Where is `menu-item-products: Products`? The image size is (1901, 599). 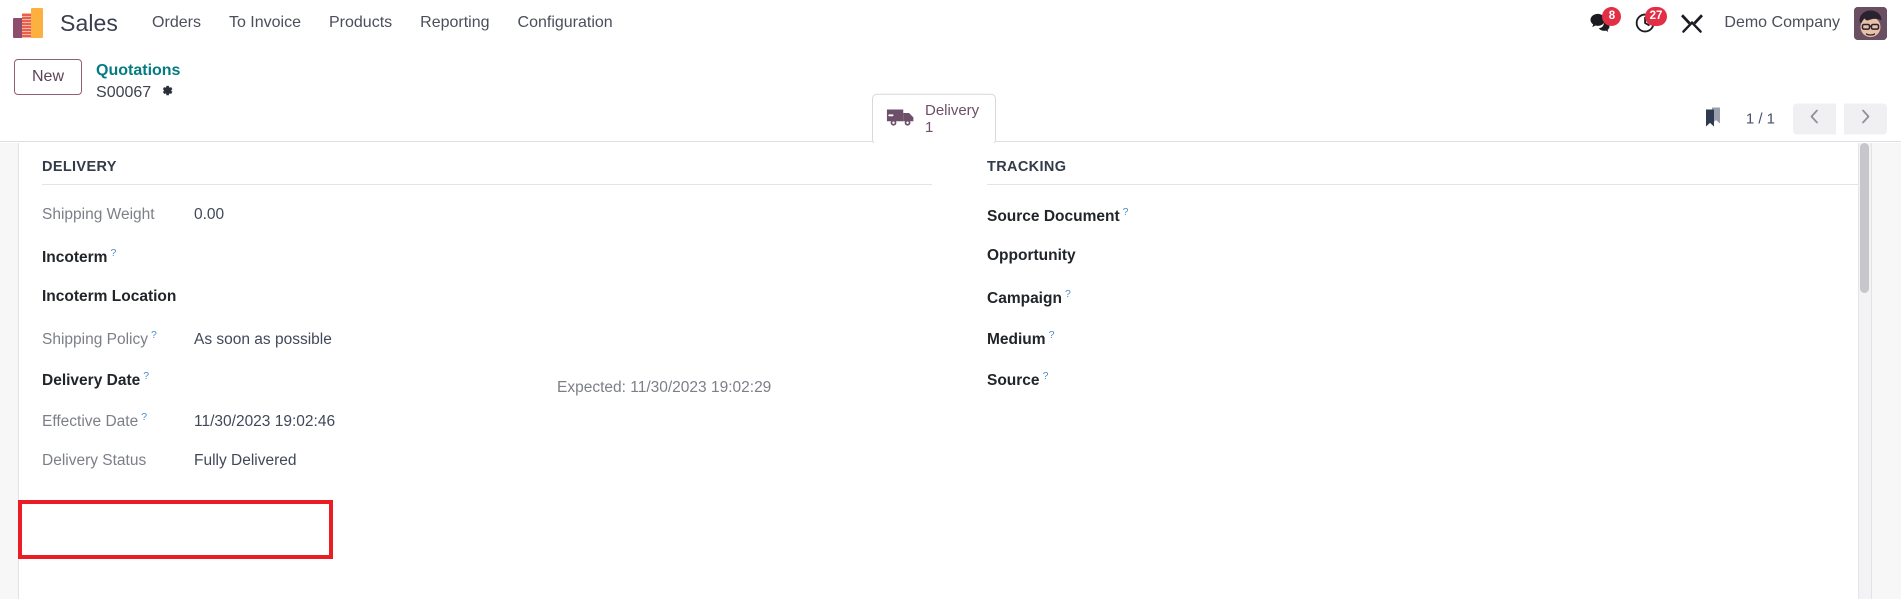
menu-item-products: Products is located at coordinates (360, 23).